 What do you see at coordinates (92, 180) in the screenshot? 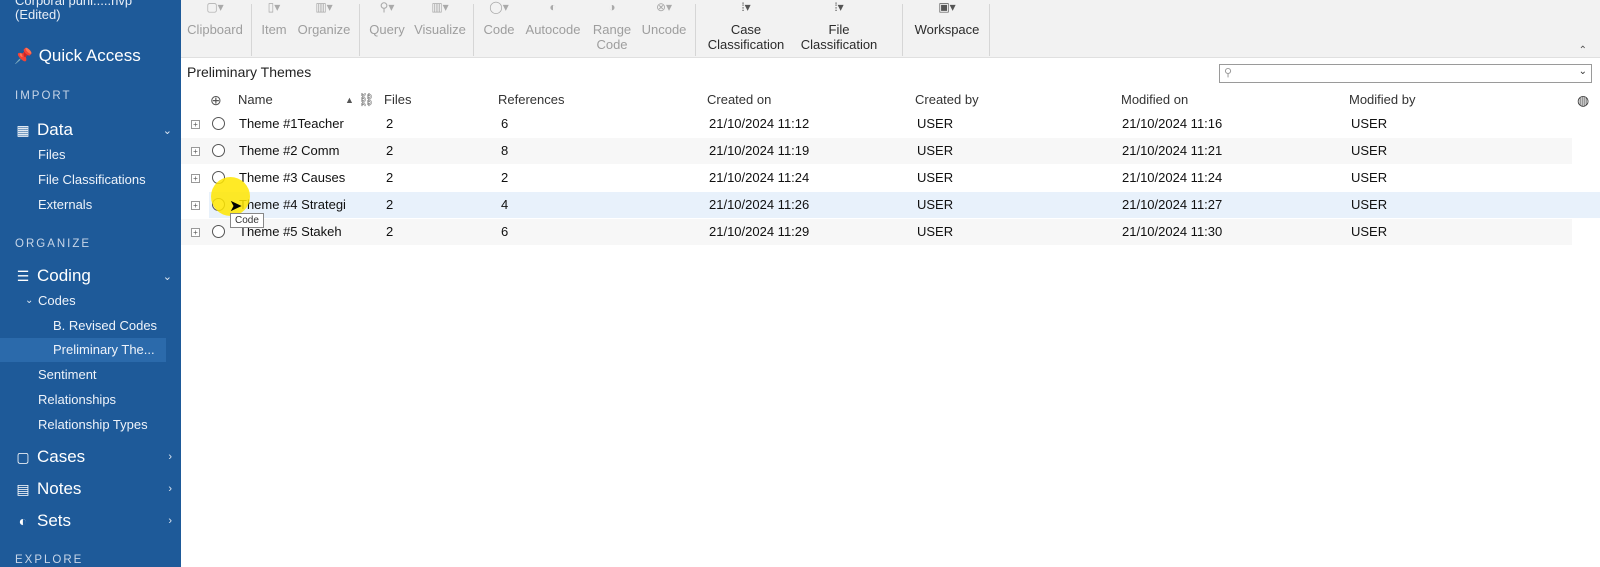
I see `sidebar-item-file-classifications: File Classifications` at bounding box center [92, 180].